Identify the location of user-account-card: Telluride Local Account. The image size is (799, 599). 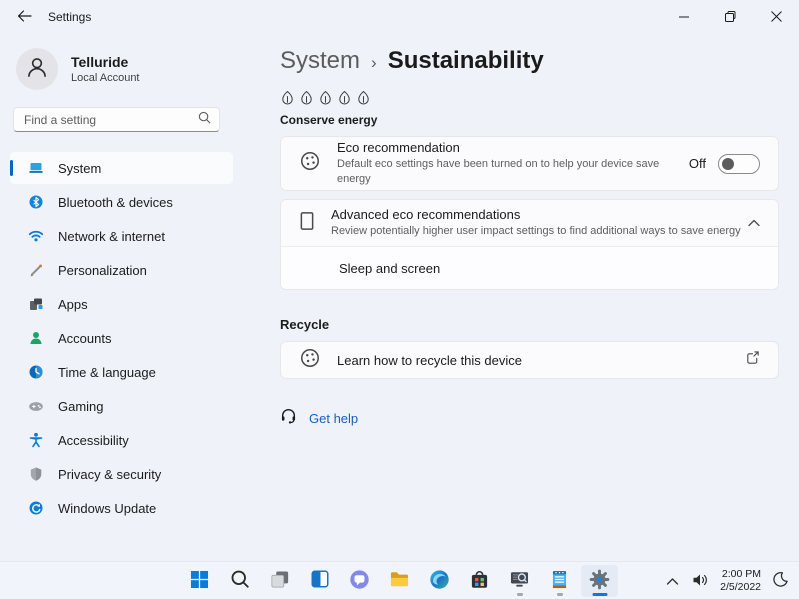
(148, 69).